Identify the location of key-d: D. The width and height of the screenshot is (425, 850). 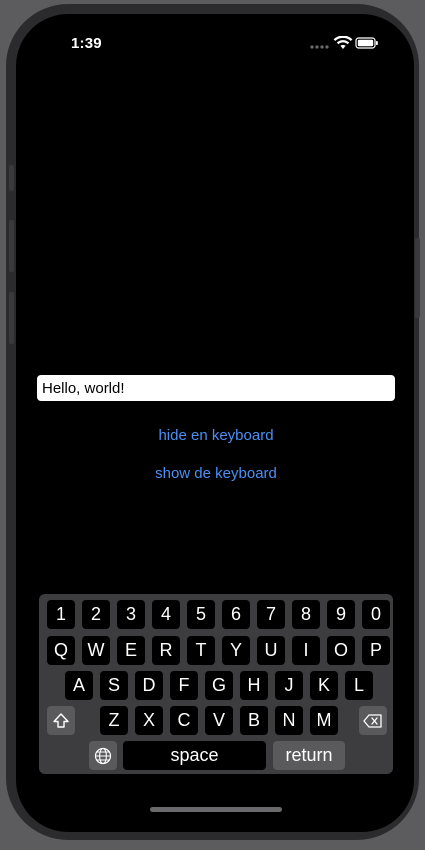
(149, 685).